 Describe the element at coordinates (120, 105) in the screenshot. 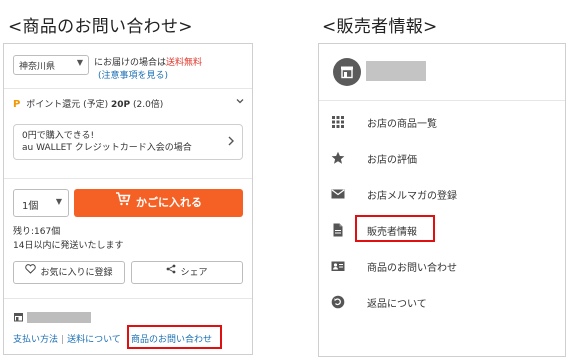

I see `points-value: 20P` at that location.